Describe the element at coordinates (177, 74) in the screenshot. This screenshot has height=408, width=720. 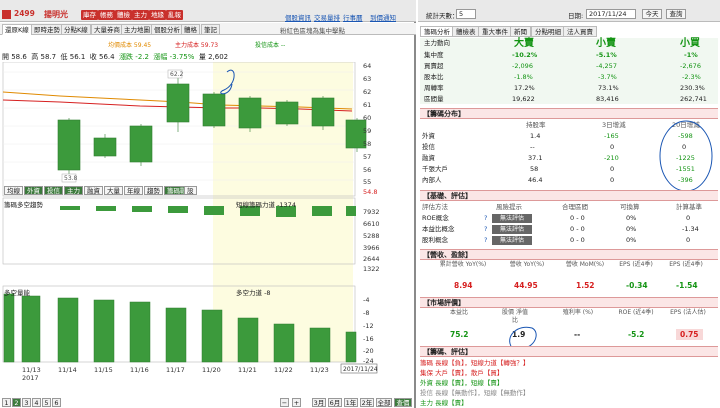
I see `high-label: 62.2` at that location.